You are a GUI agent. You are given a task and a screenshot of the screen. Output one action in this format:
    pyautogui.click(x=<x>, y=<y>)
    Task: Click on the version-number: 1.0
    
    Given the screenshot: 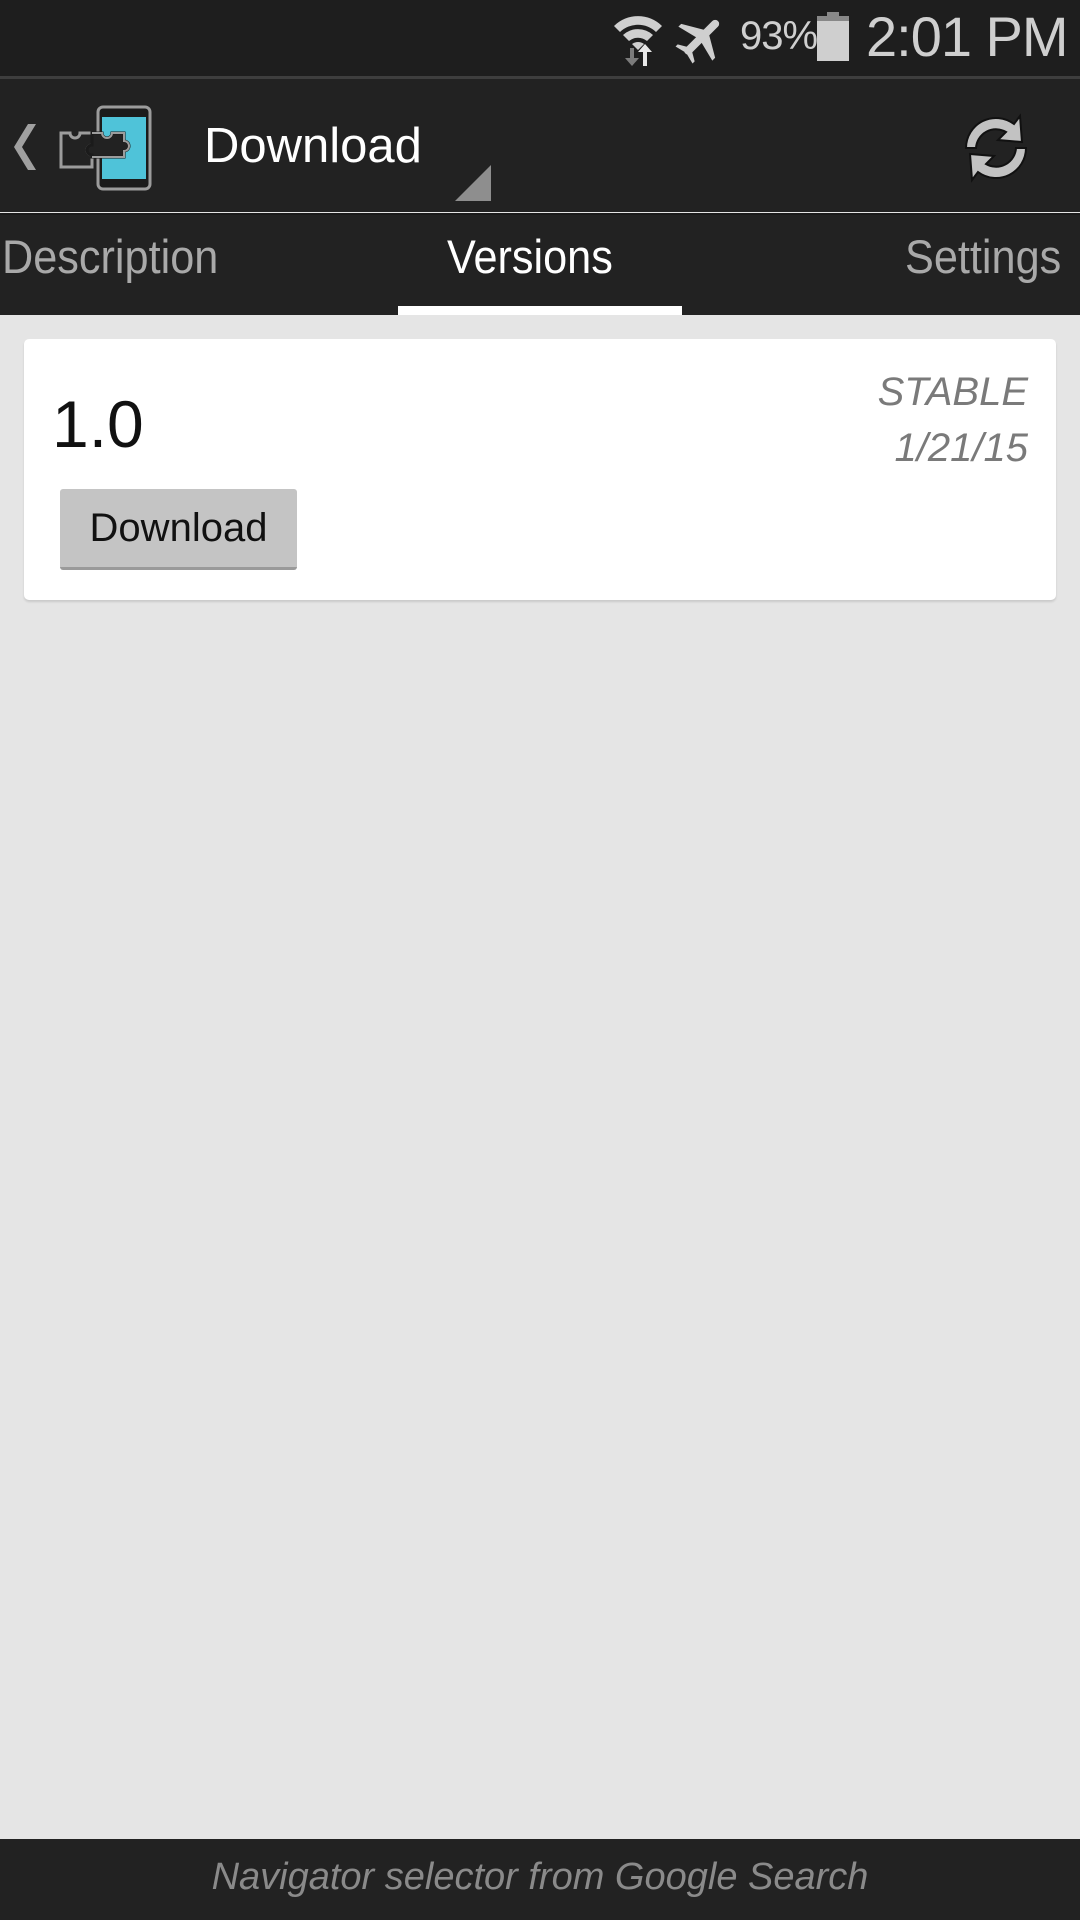 What is the action you would take?
    pyautogui.click(x=98, y=424)
    